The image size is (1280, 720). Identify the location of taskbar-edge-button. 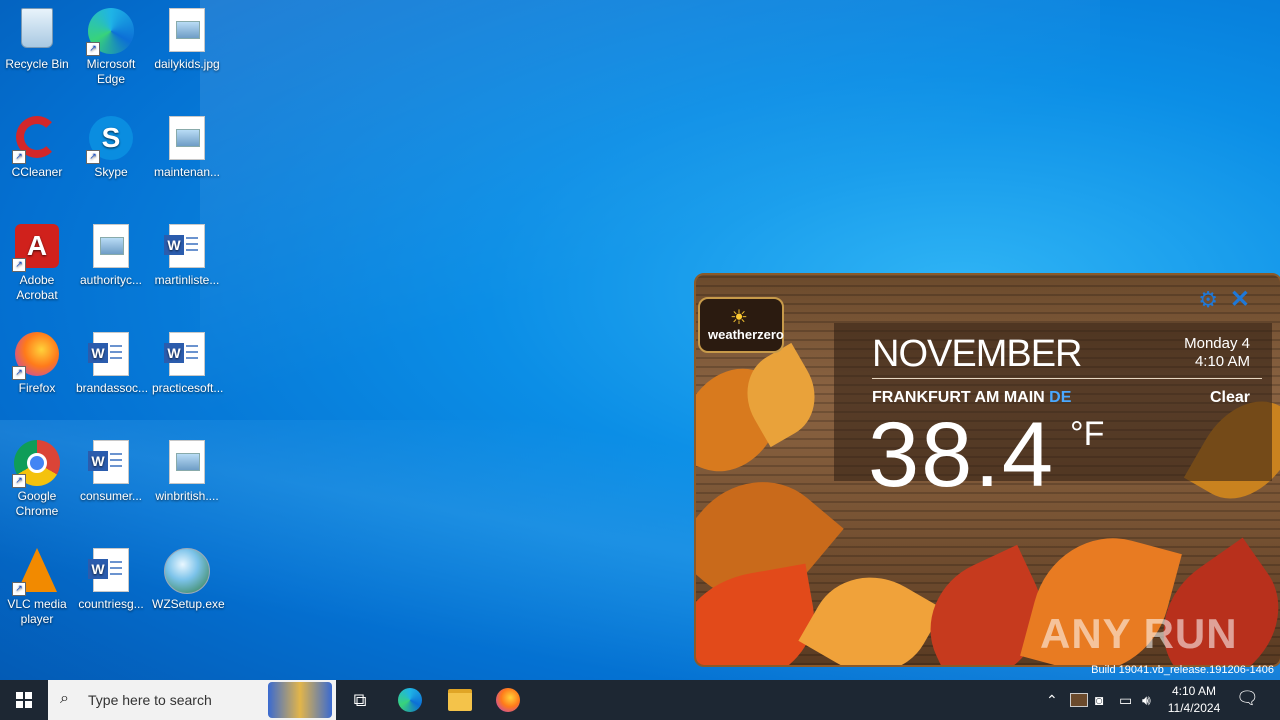
(410, 700).